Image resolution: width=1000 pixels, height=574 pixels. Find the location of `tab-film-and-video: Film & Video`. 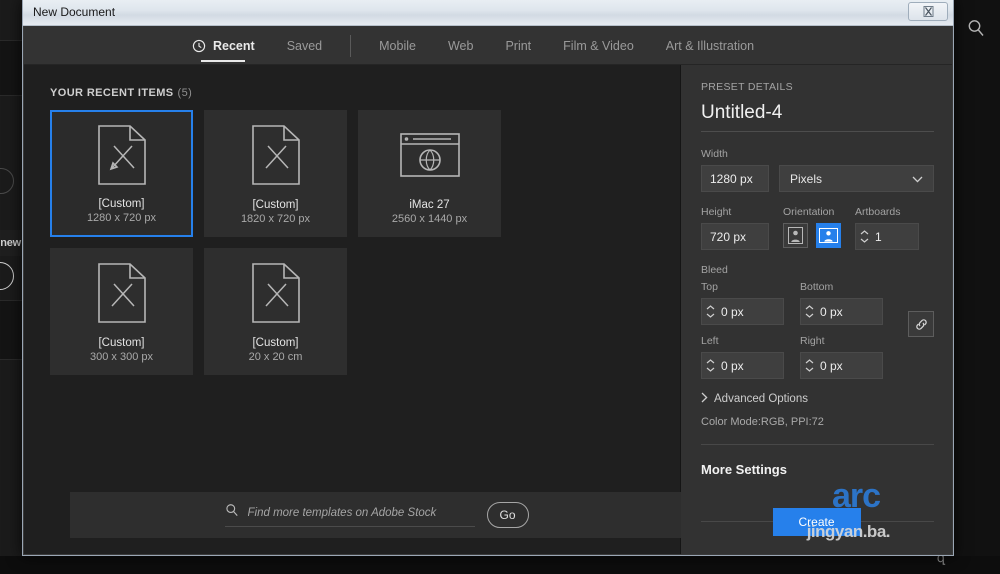

tab-film-and-video: Film & Video is located at coordinates (598, 45).